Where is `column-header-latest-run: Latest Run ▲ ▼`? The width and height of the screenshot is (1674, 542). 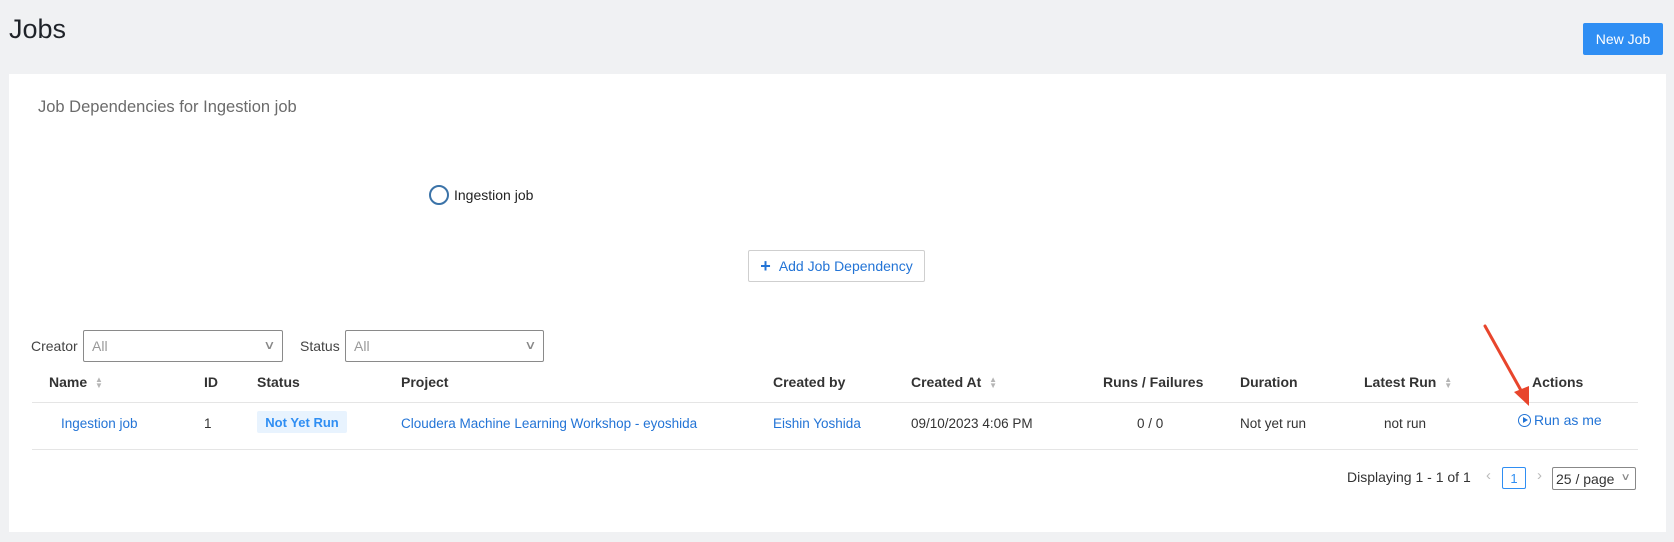 column-header-latest-run: Latest Run ▲ ▼ is located at coordinates (1408, 382).